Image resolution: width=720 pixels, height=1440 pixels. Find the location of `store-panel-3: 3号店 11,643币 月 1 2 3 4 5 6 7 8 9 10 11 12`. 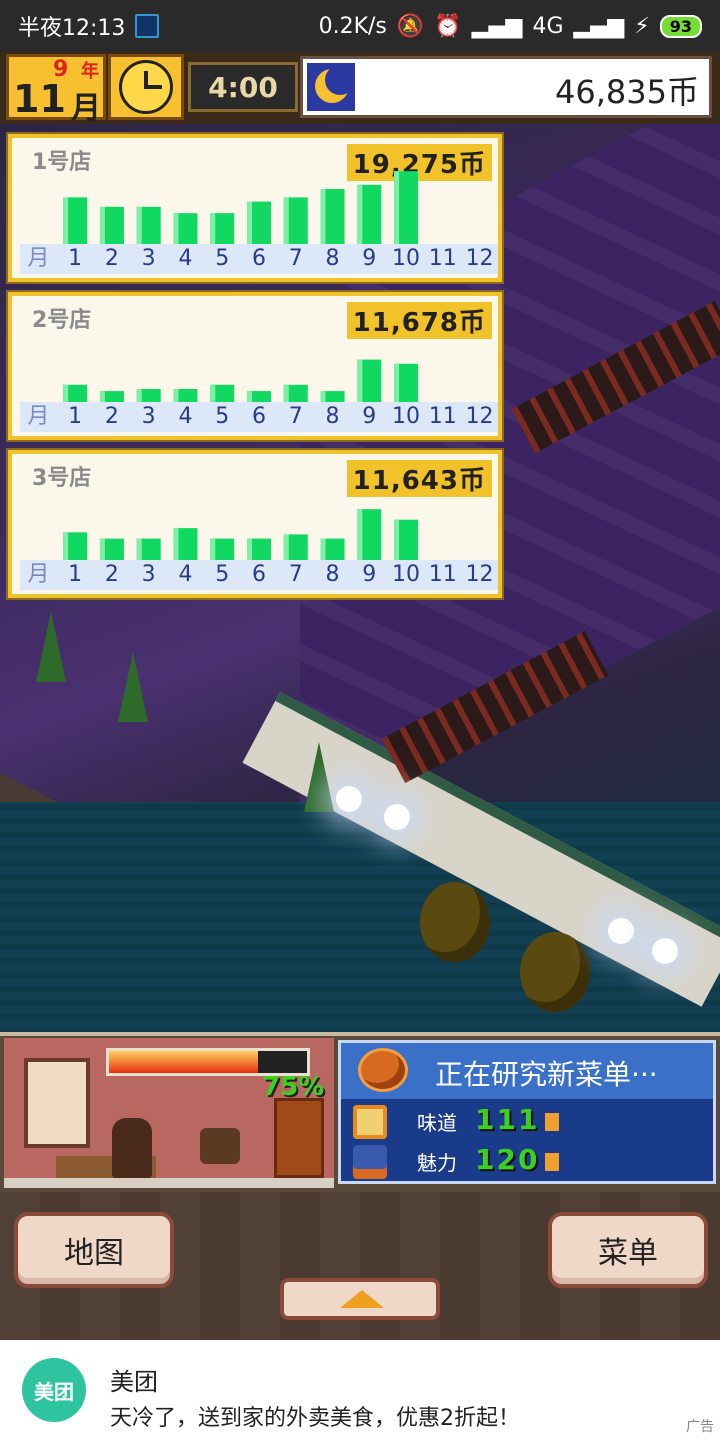

store-panel-3: 3号店 11,643币 月 1 2 3 4 5 6 7 8 9 10 11 12 is located at coordinates (255, 524).